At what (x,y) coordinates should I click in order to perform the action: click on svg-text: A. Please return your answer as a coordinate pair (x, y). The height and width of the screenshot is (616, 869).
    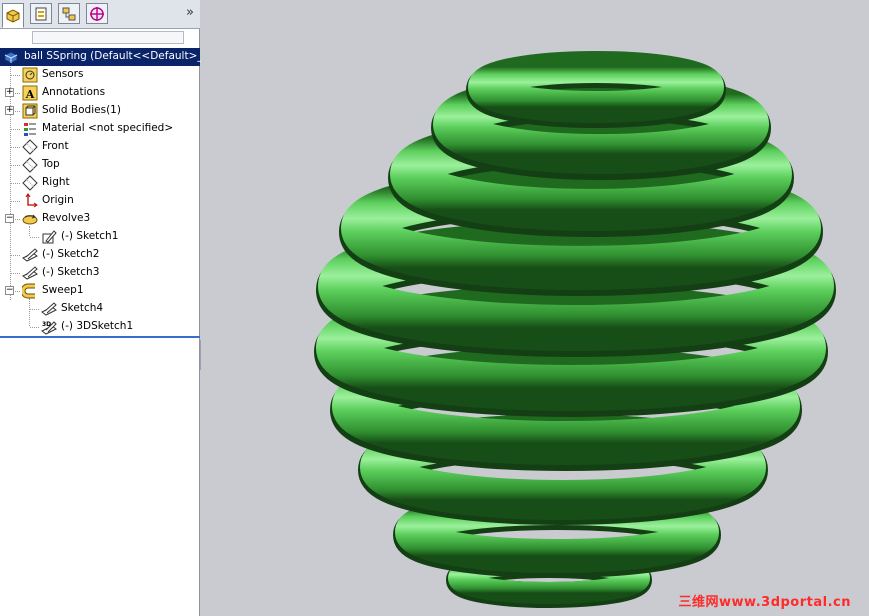
    Looking at the image, I should click on (30, 94).